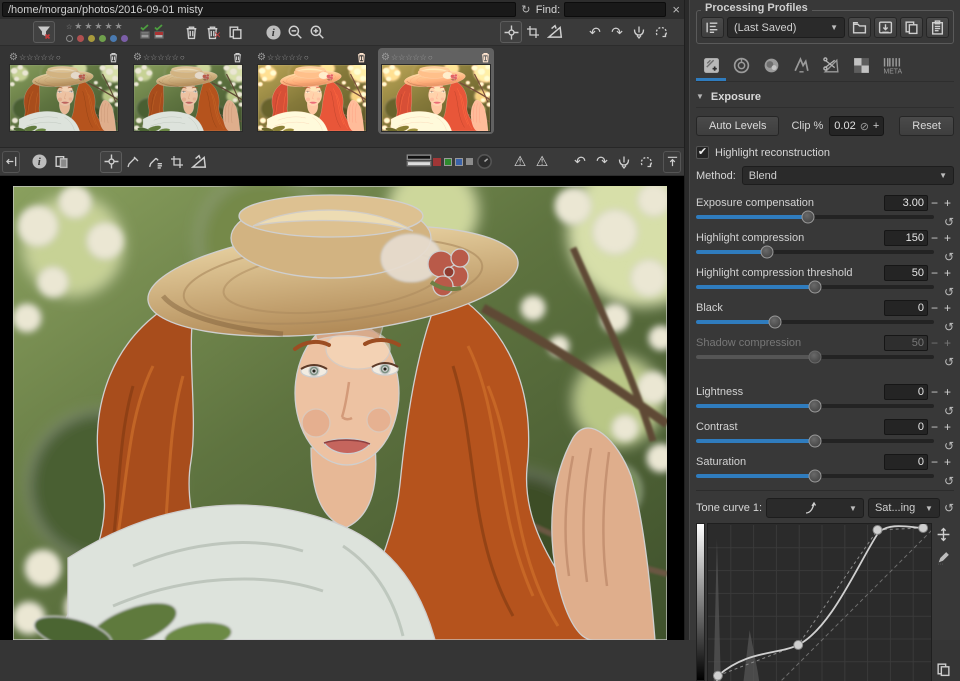 The width and height of the screenshot is (960, 681). What do you see at coordinates (676, 9) in the screenshot?
I see `clear-find-icon: ×` at bounding box center [676, 9].